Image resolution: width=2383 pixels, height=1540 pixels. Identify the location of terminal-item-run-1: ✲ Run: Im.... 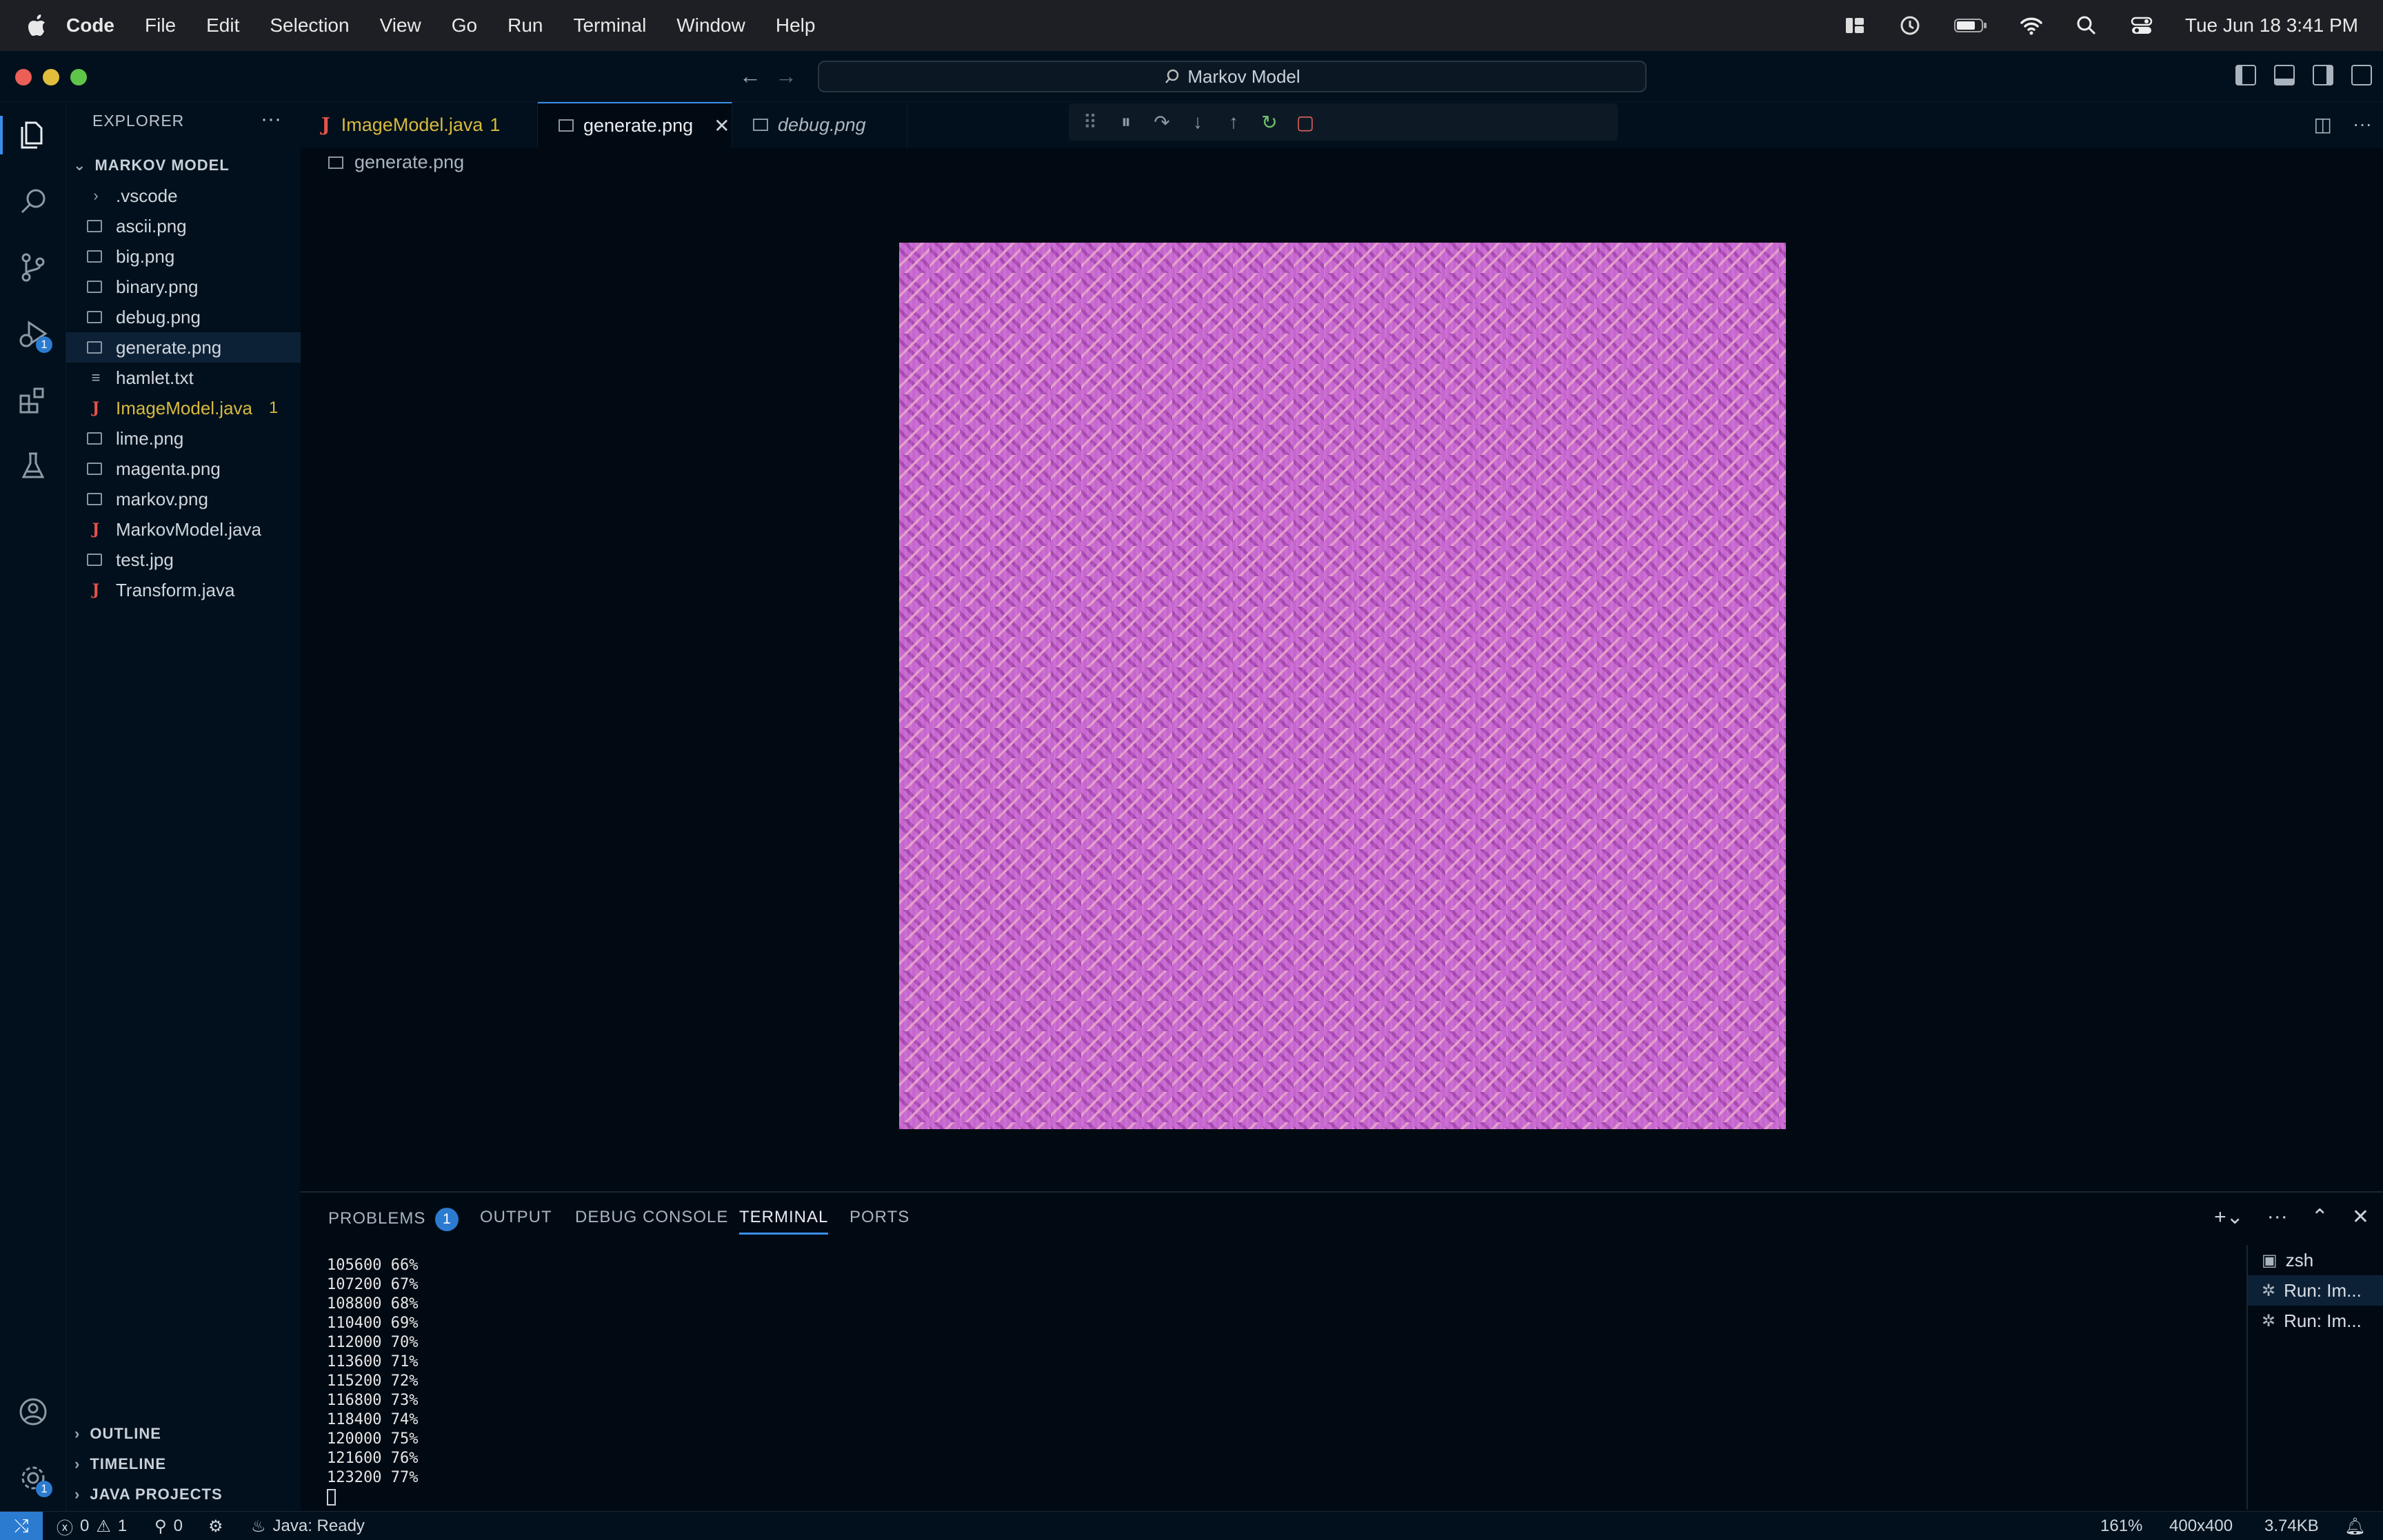
(2315, 1291).